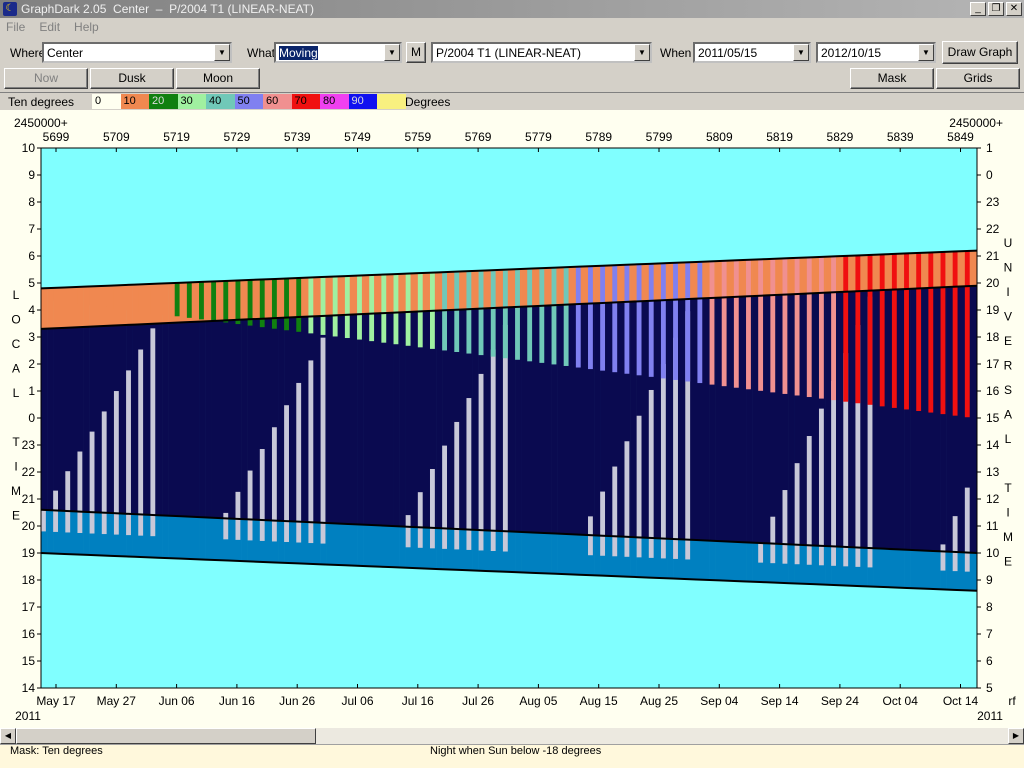  I want to click on restore-button: ❐, so click(996, 9).